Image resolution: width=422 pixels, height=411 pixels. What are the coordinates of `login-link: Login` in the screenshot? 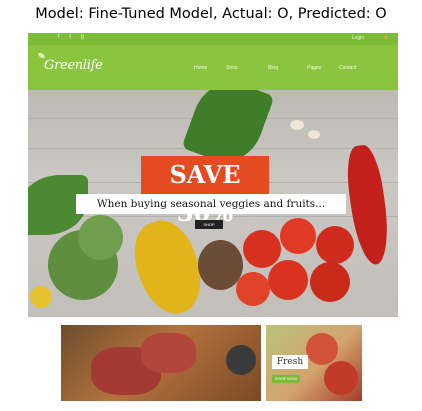 It's located at (358, 38).